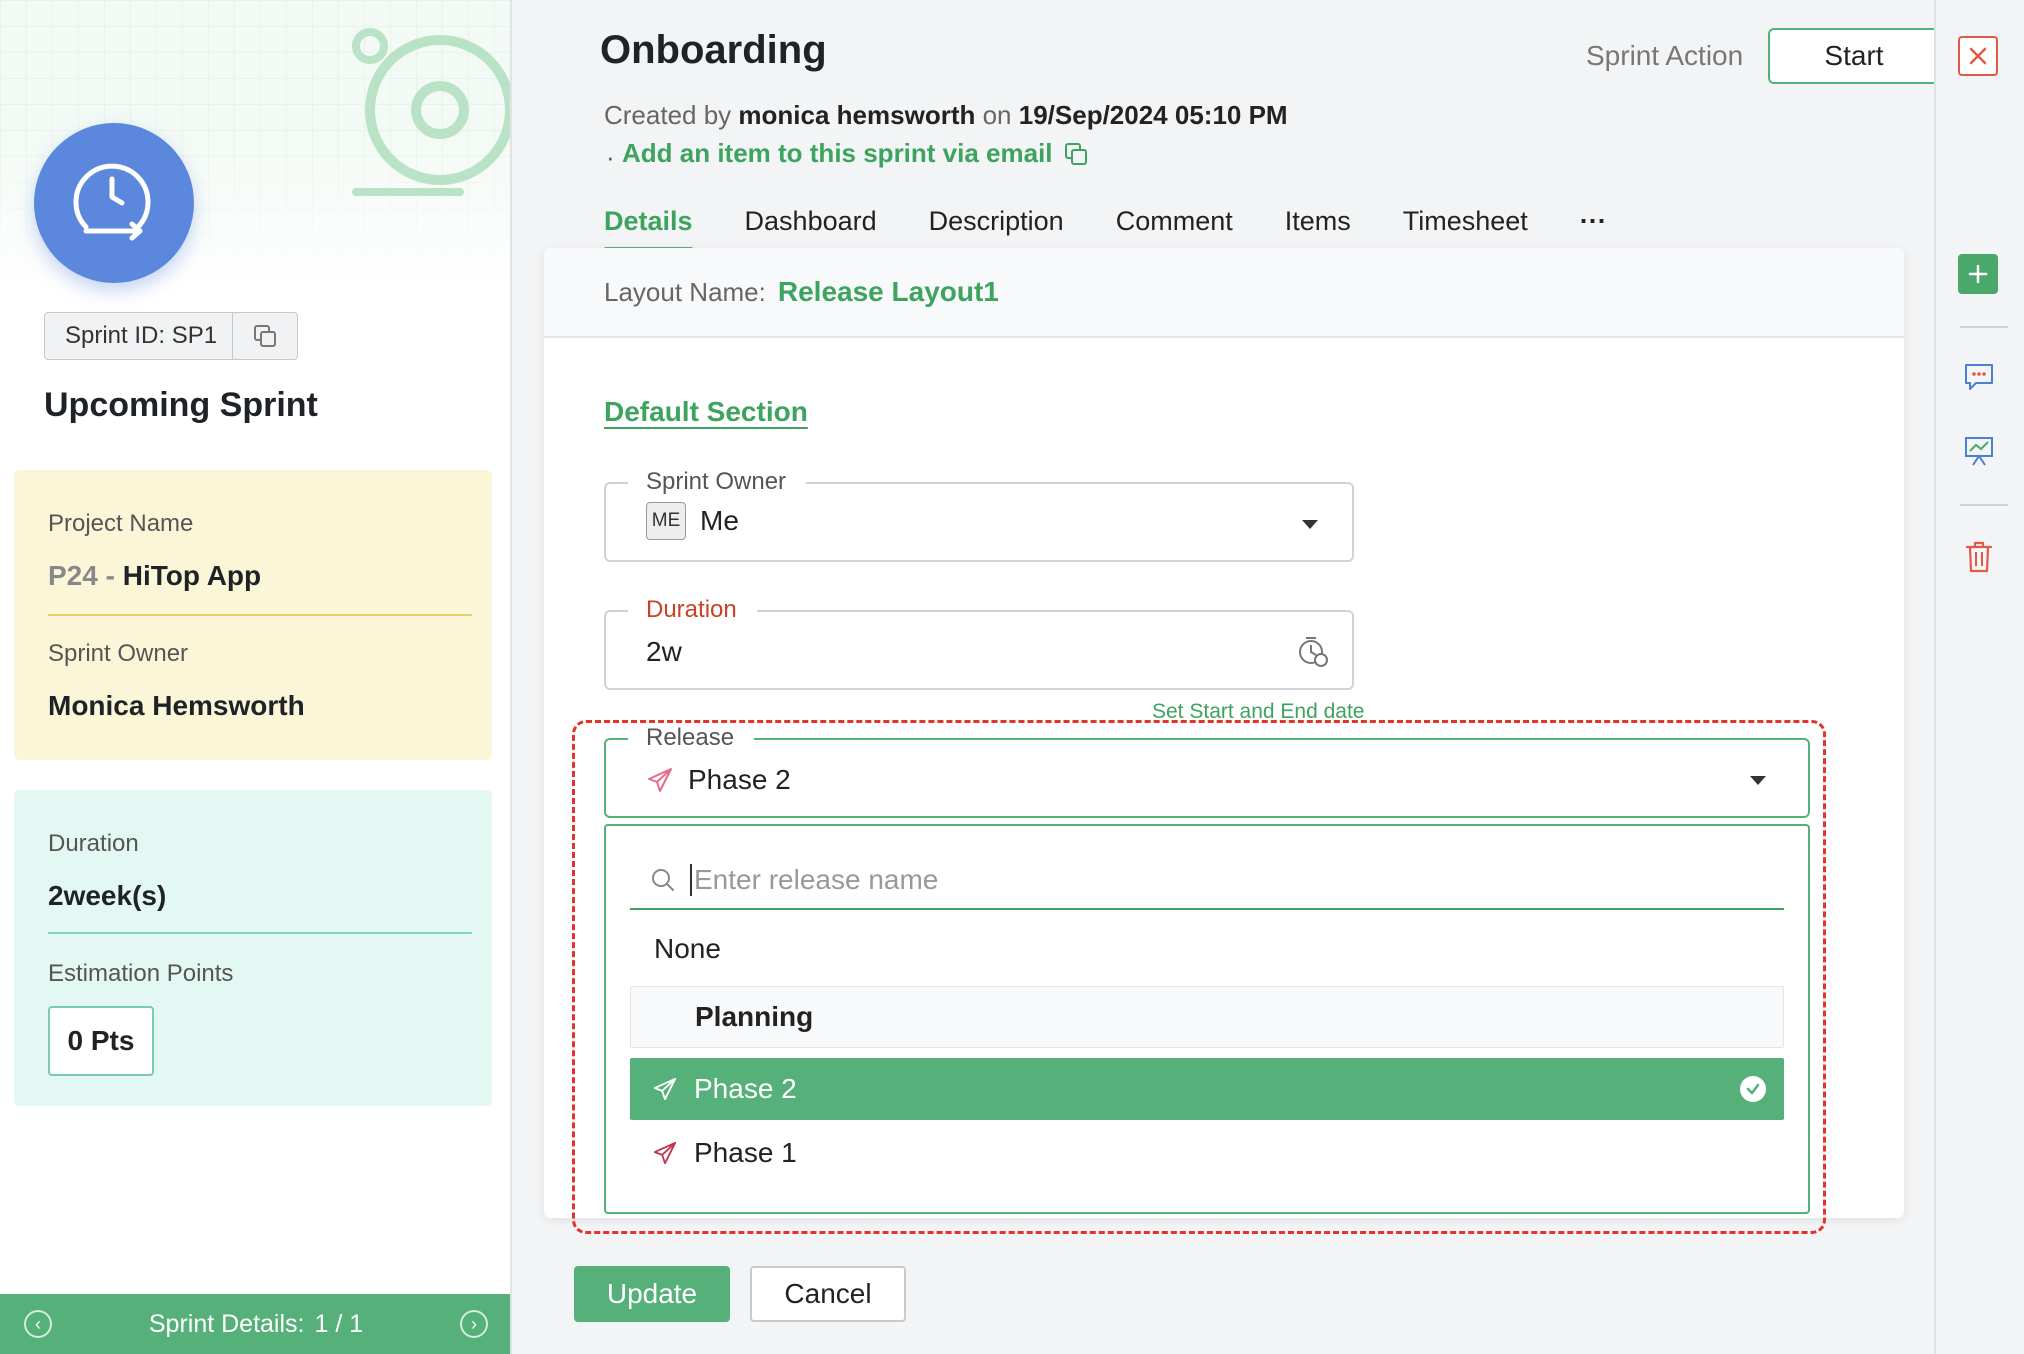 The height and width of the screenshot is (1354, 2024). Describe the element at coordinates (692, 521) in the screenshot. I see `sprint-owner-value: ME Me` at that location.